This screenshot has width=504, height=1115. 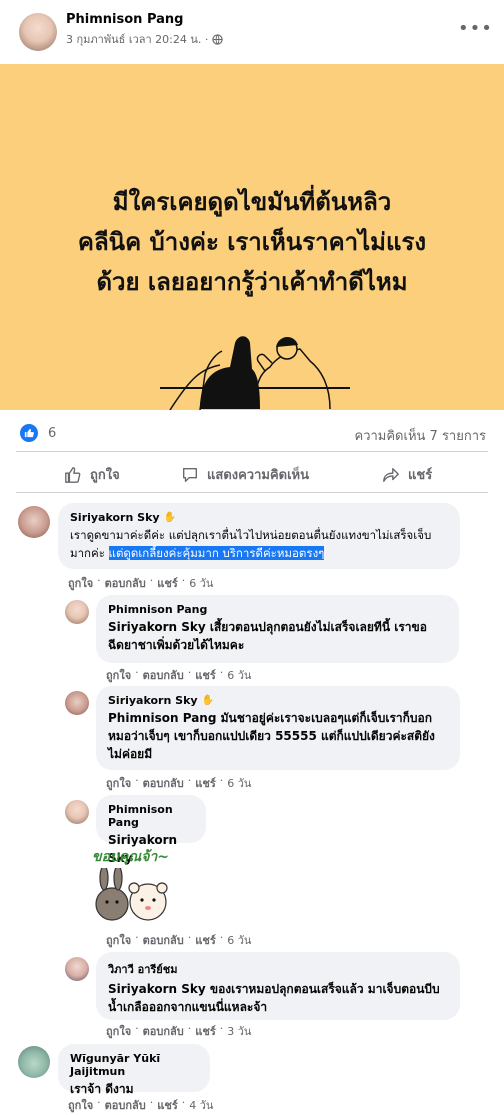 I want to click on reaction-count: 6, so click(x=52, y=433).